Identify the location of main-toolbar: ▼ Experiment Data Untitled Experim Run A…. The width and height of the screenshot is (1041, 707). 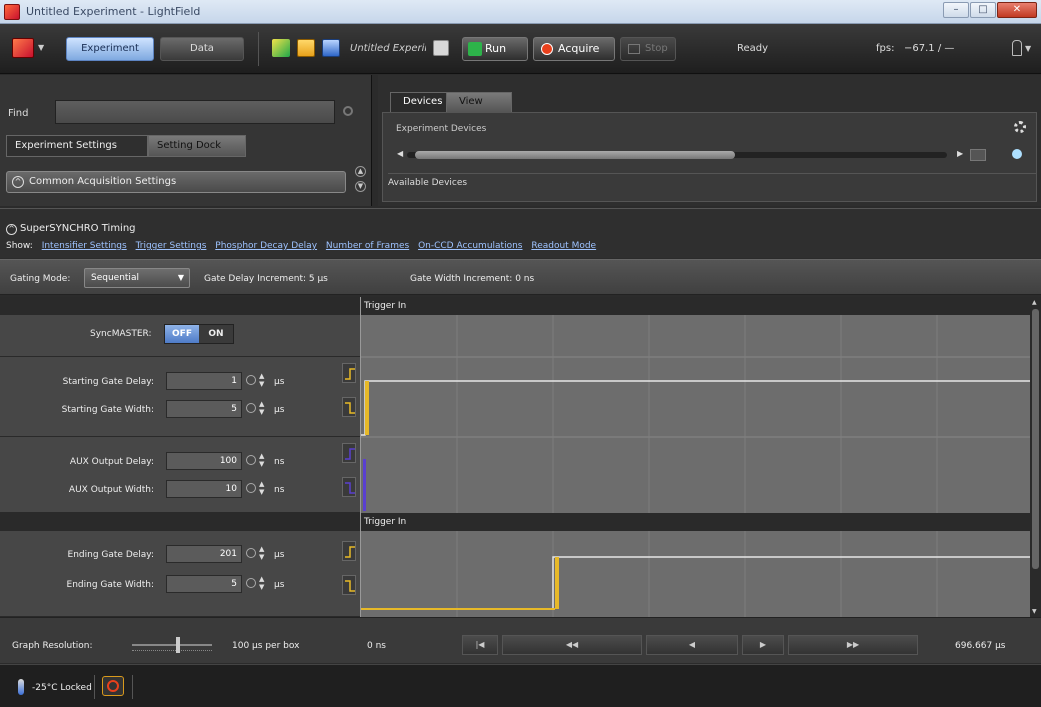
(520, 49).